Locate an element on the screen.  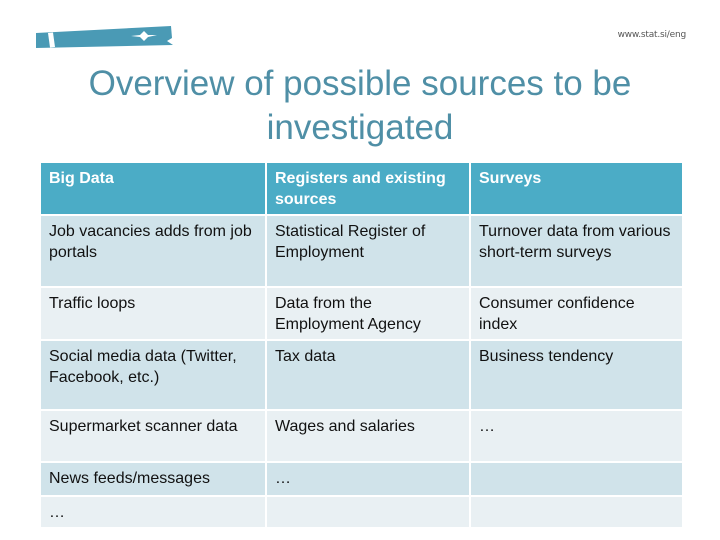
table-cell: Statistical Register of Employment is located at coordinates (368, 251).